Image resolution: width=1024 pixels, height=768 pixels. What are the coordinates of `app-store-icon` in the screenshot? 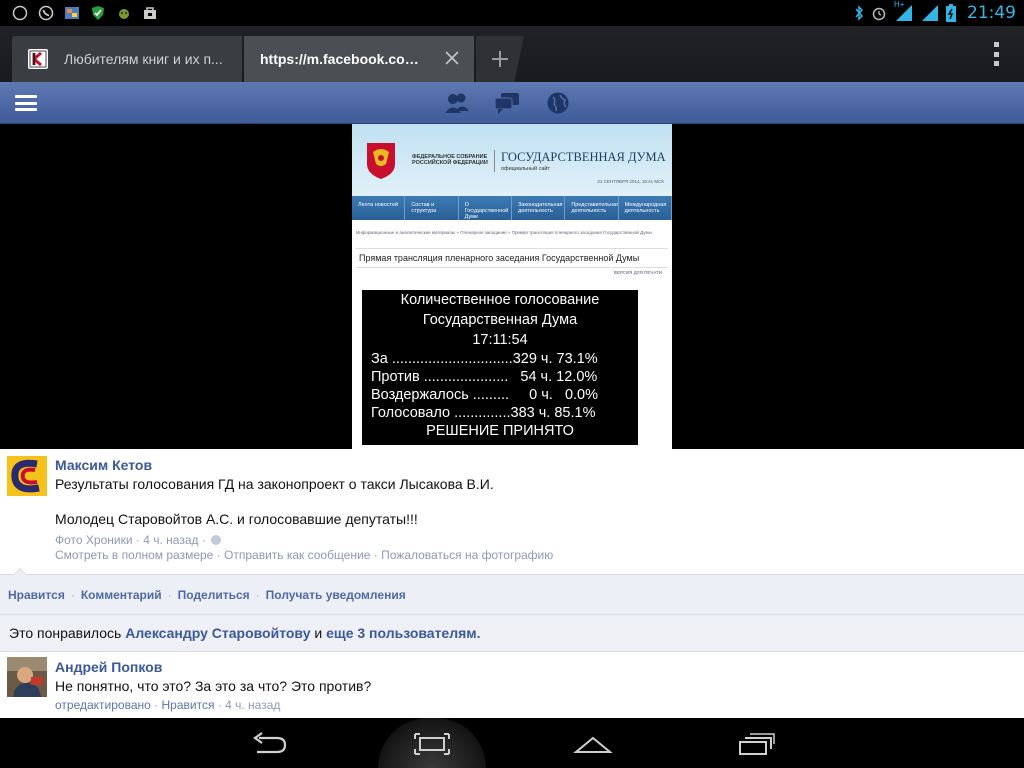 It's located at (72, 13).